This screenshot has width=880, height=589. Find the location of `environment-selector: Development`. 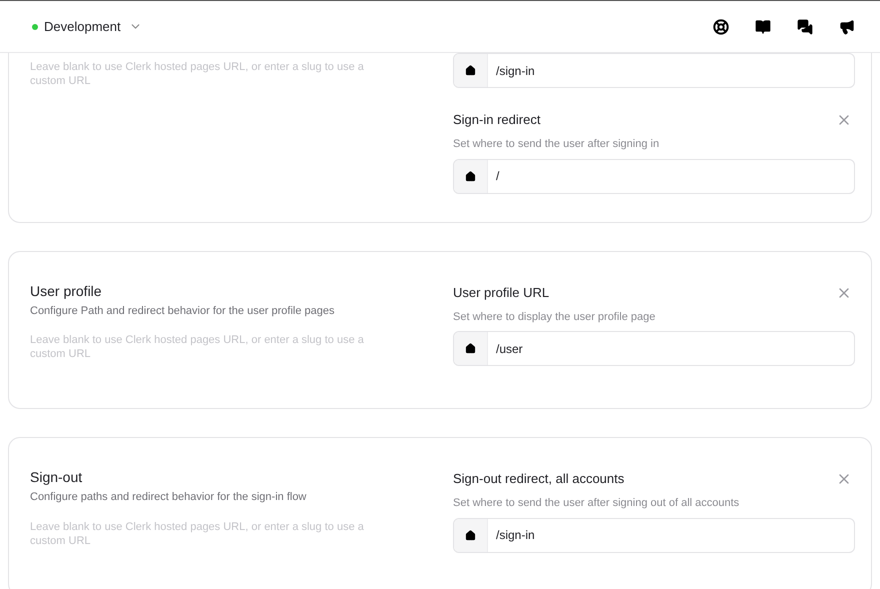

environment-selector: Development is located at coordinates (87, 26).